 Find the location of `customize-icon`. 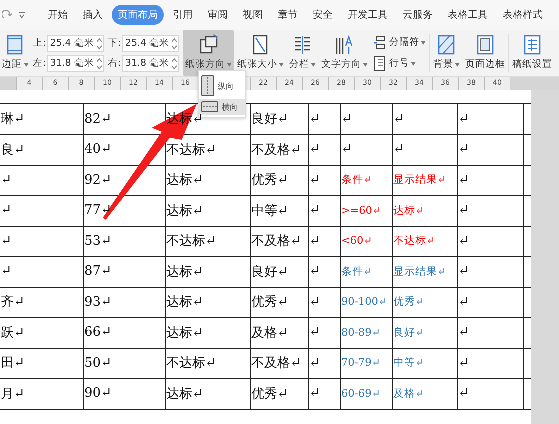

customize-icon is located at coordinates (22, 15).